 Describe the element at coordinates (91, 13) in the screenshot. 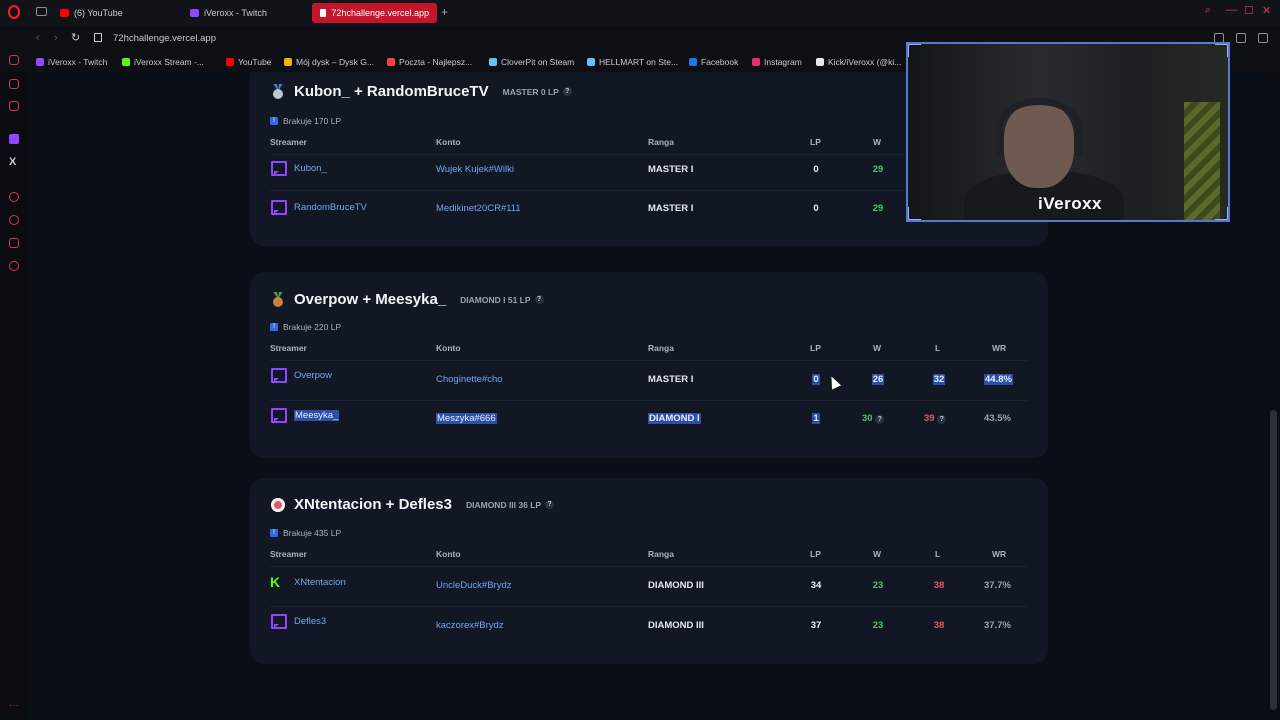

I see `tab-youtube: (6) YouTube` at that location.